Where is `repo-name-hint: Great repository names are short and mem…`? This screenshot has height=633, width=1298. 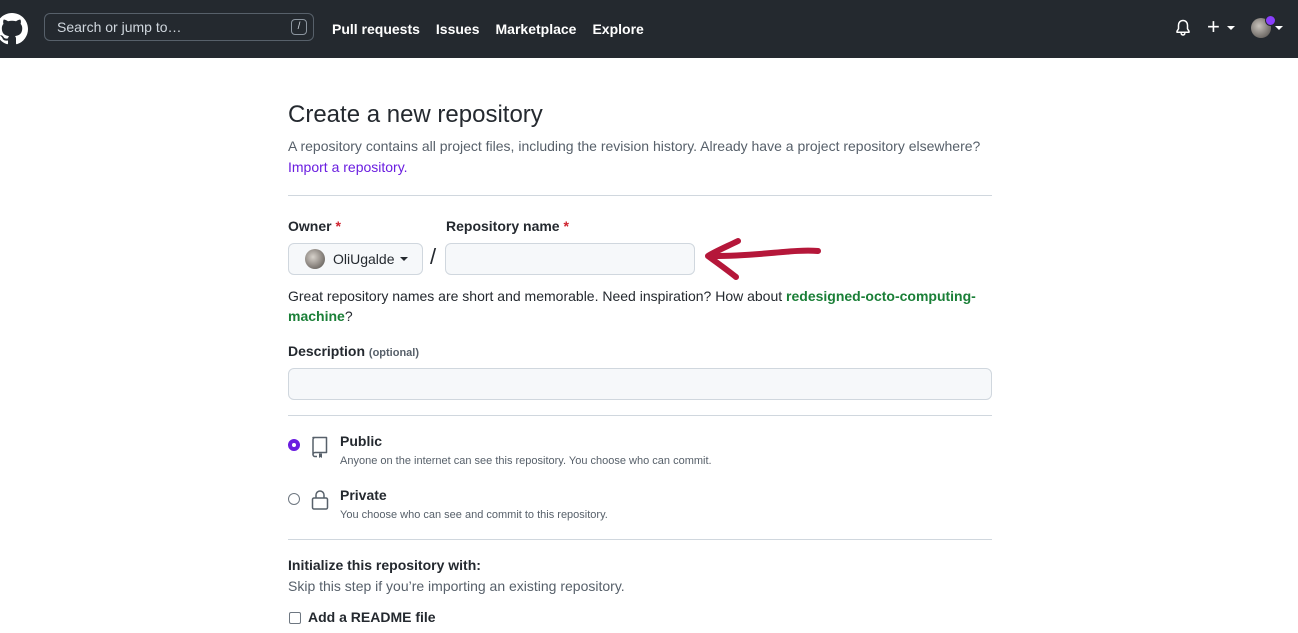
repo-name-hint: Great repository names are short and mem… is located at coordinates (640, 306).